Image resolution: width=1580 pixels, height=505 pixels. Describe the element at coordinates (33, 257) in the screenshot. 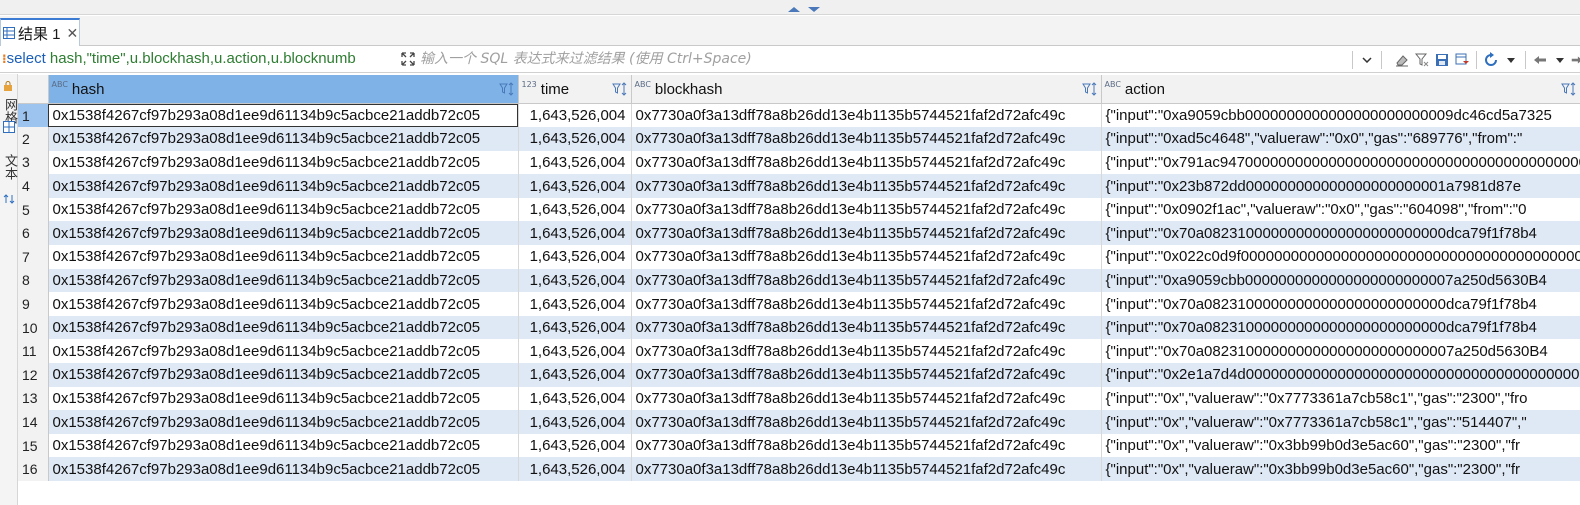

I see `row-number: 7` at that location.